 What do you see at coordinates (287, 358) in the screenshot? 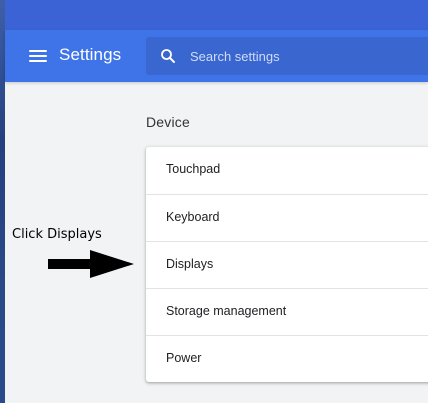
I see `menu-item-power: Power` at bounding box center [287, 358].